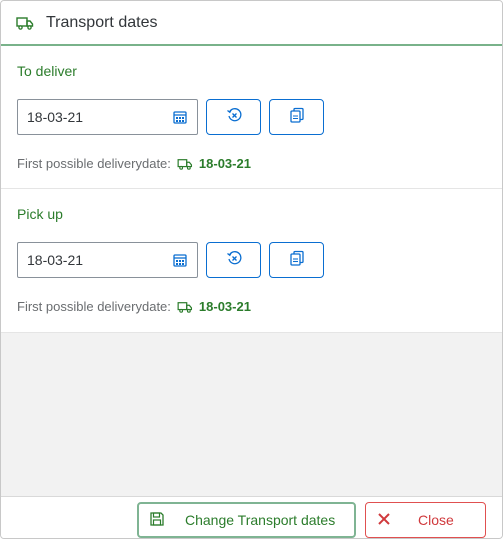  I want to click on close-button-label: Close, so click(436, 520).